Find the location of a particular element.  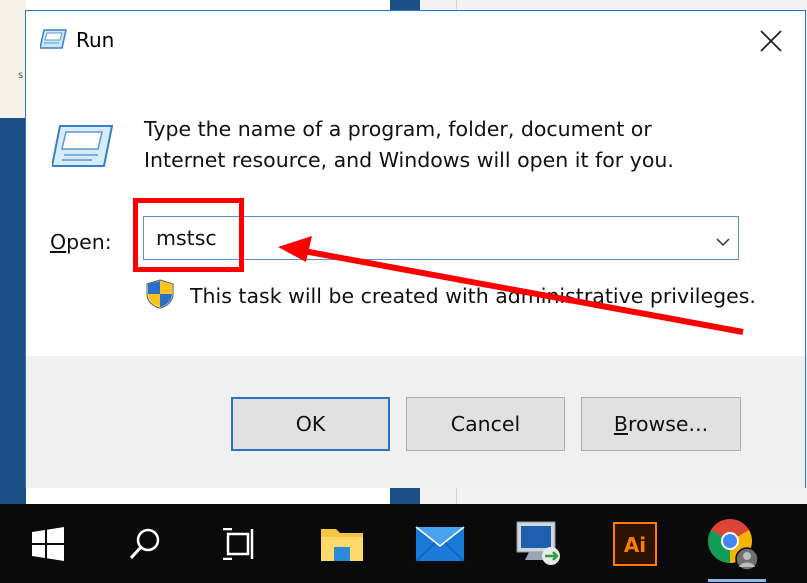

illustrator-button: Ai is located at coordinates (635, 543).